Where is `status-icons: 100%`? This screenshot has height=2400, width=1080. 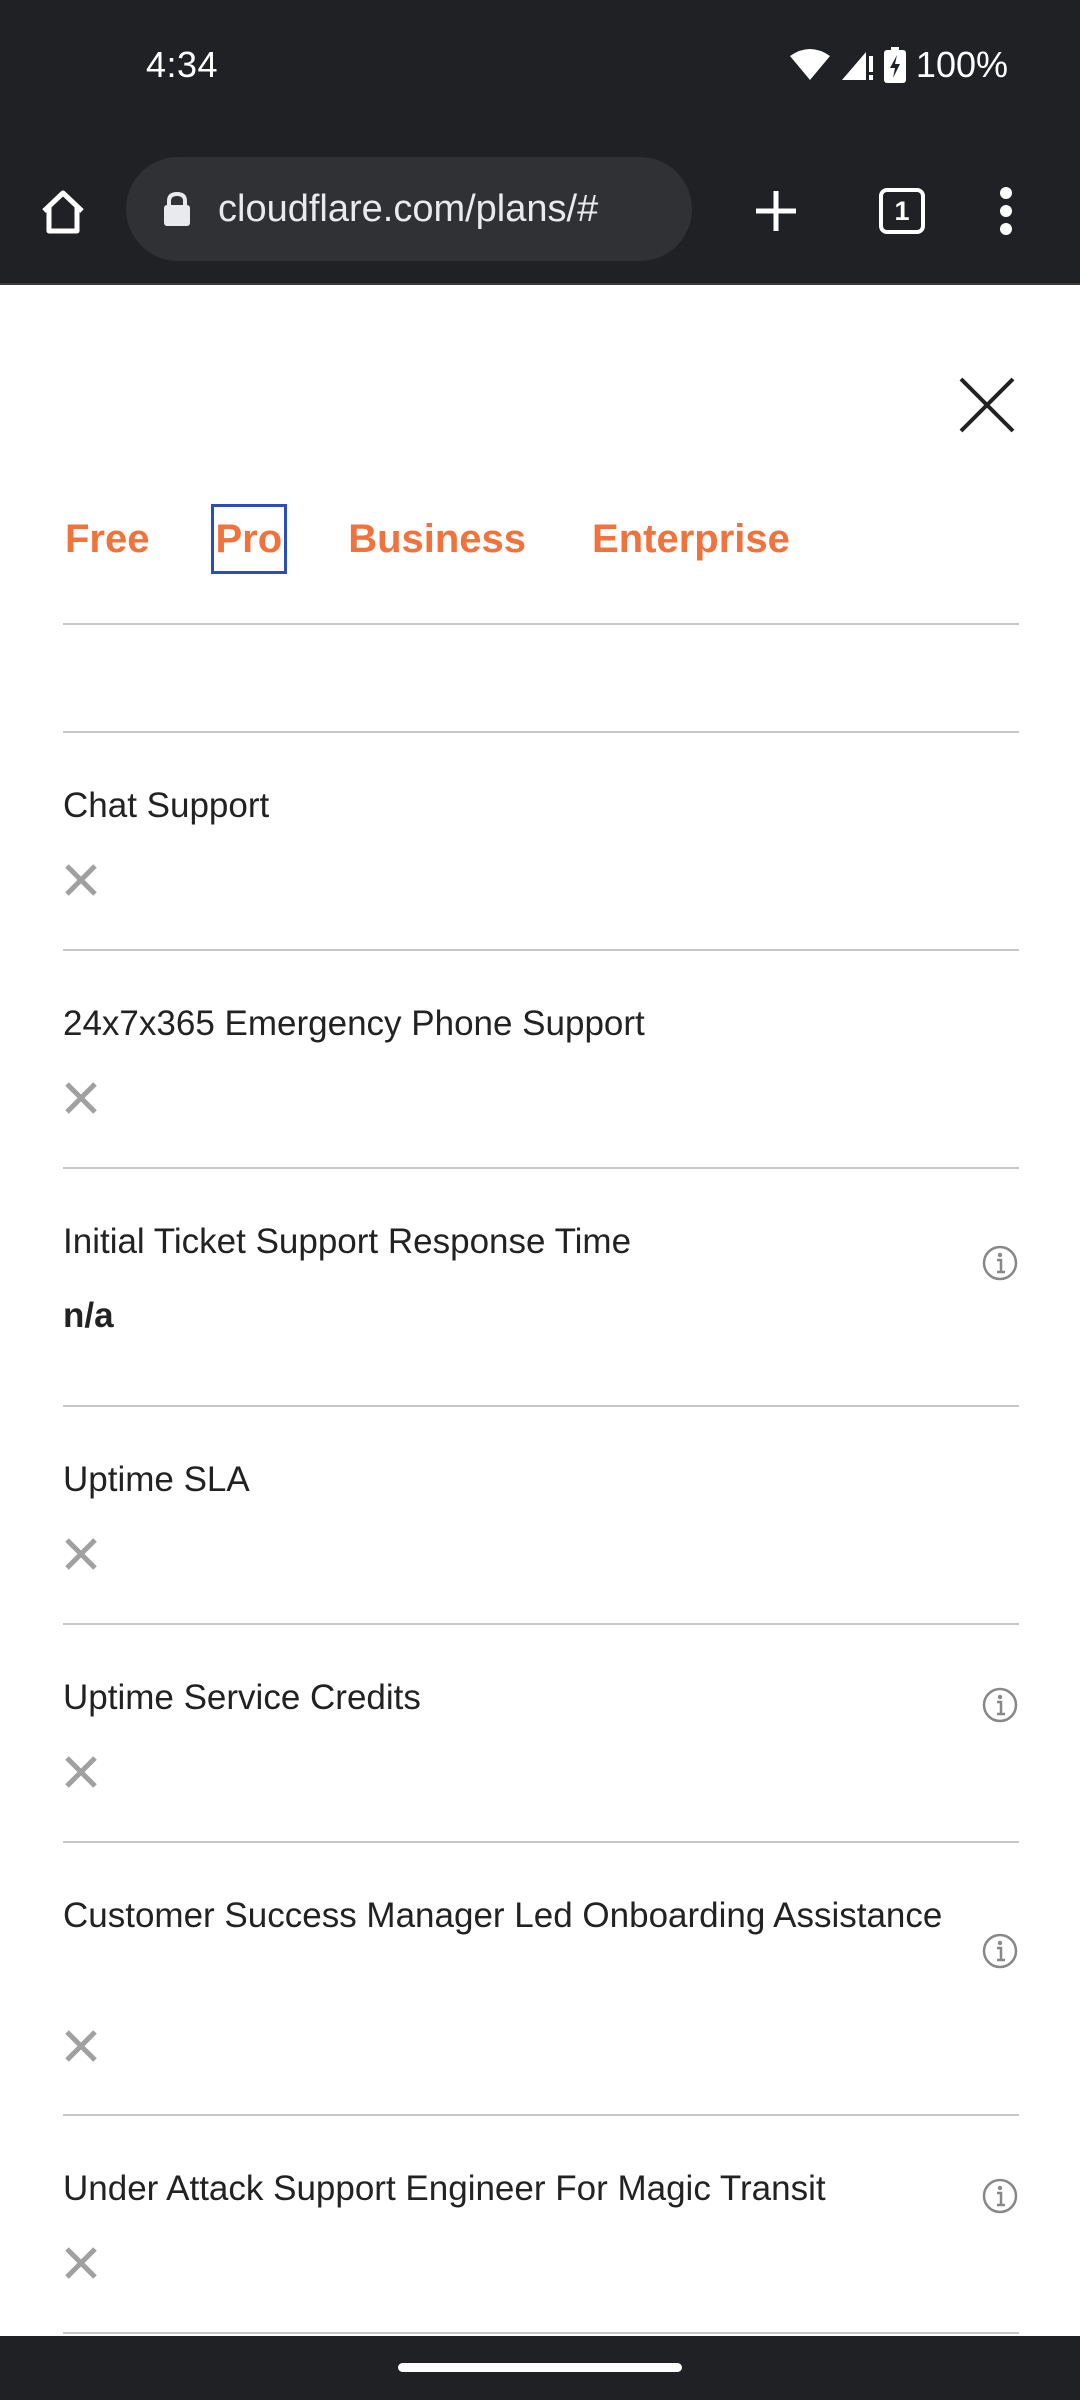
status-icons: 100% is located at coordinates (898, 65).